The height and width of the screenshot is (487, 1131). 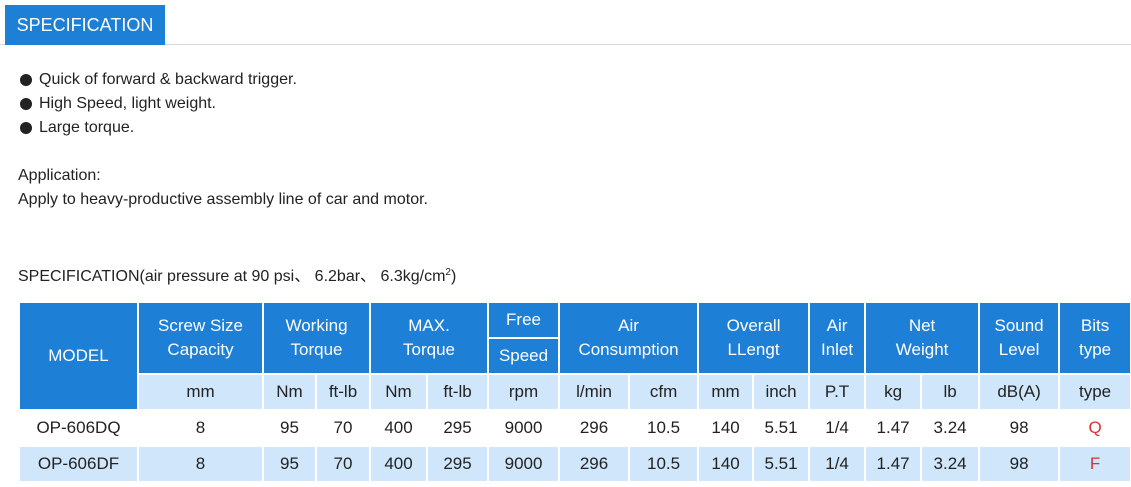 What do you see at coordinates (1094, 428) in the screenshot?
I see `bits-type-cell: Q` at bounding box center [1094, 428].